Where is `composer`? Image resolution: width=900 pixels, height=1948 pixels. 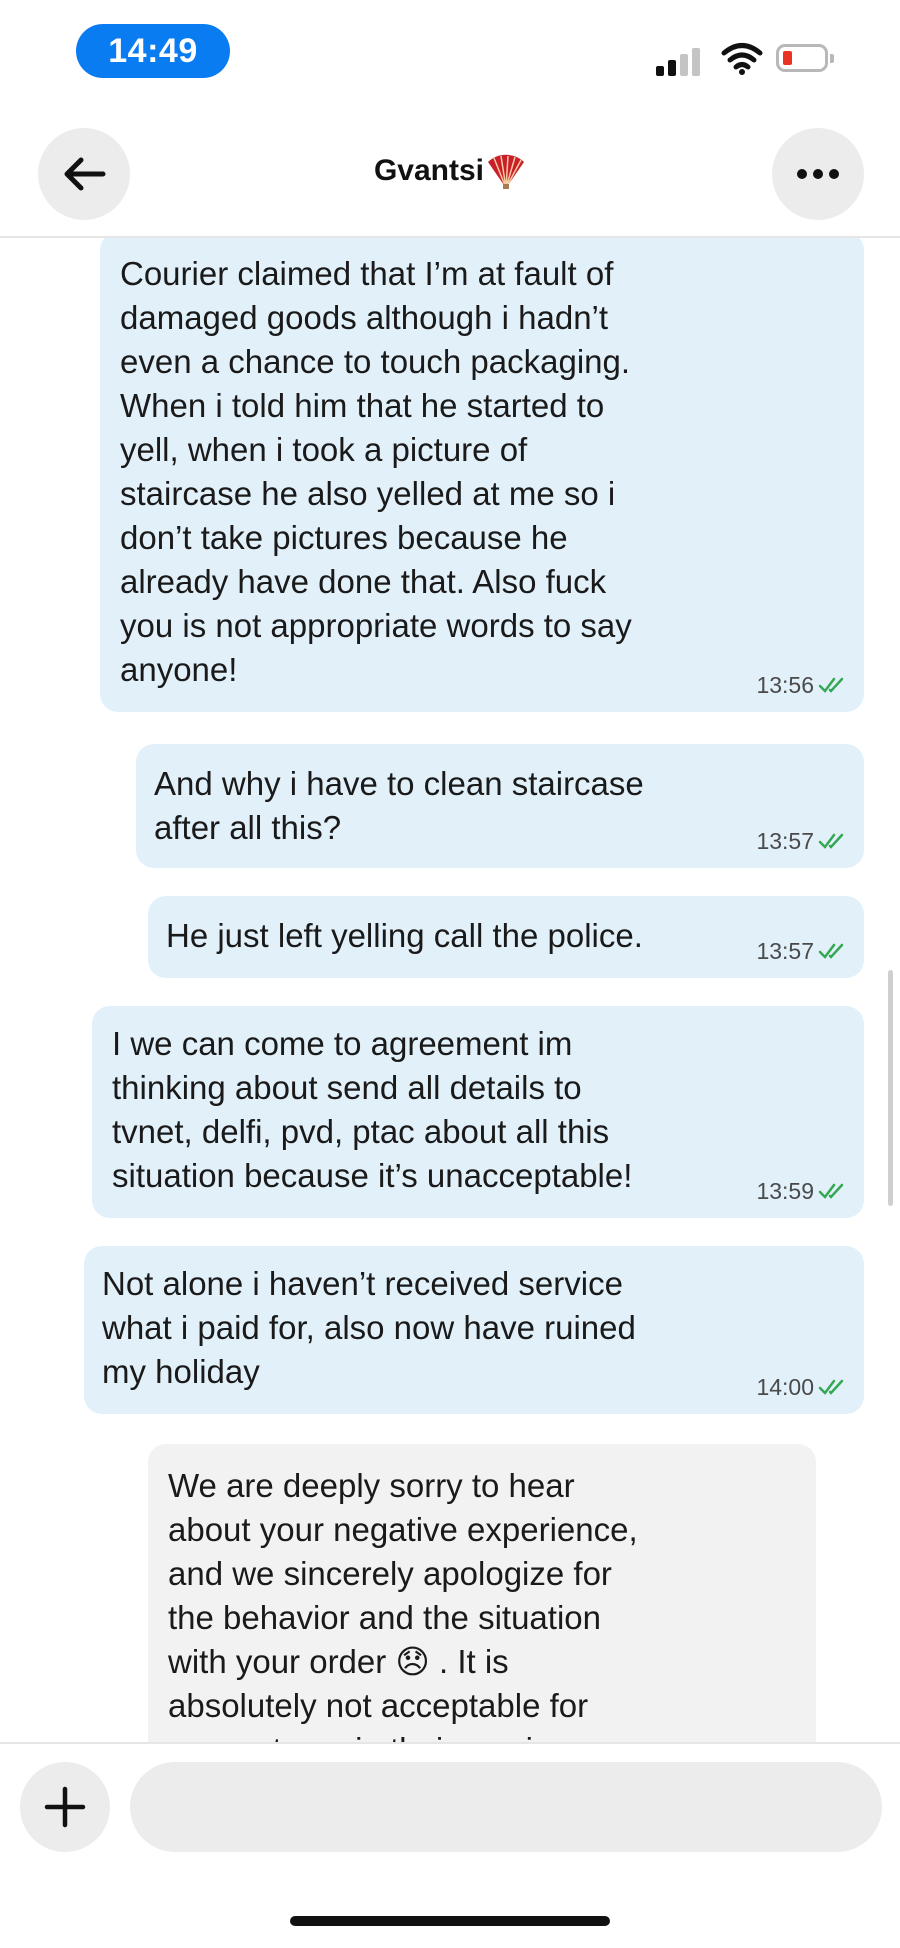
composer is located at coordinates (450, 1802).